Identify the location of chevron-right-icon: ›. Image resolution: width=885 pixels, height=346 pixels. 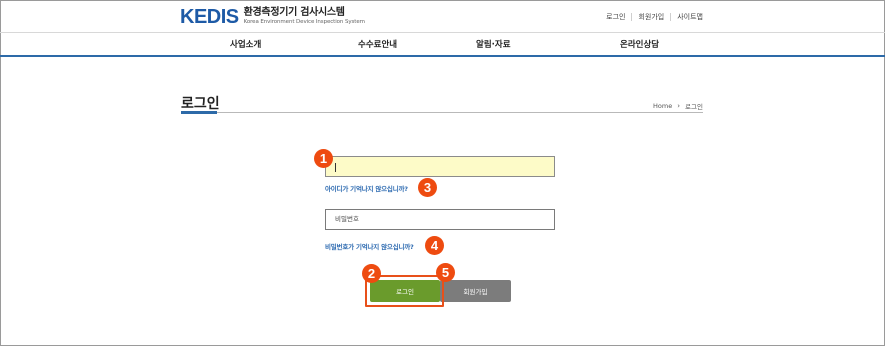
(679, 106).